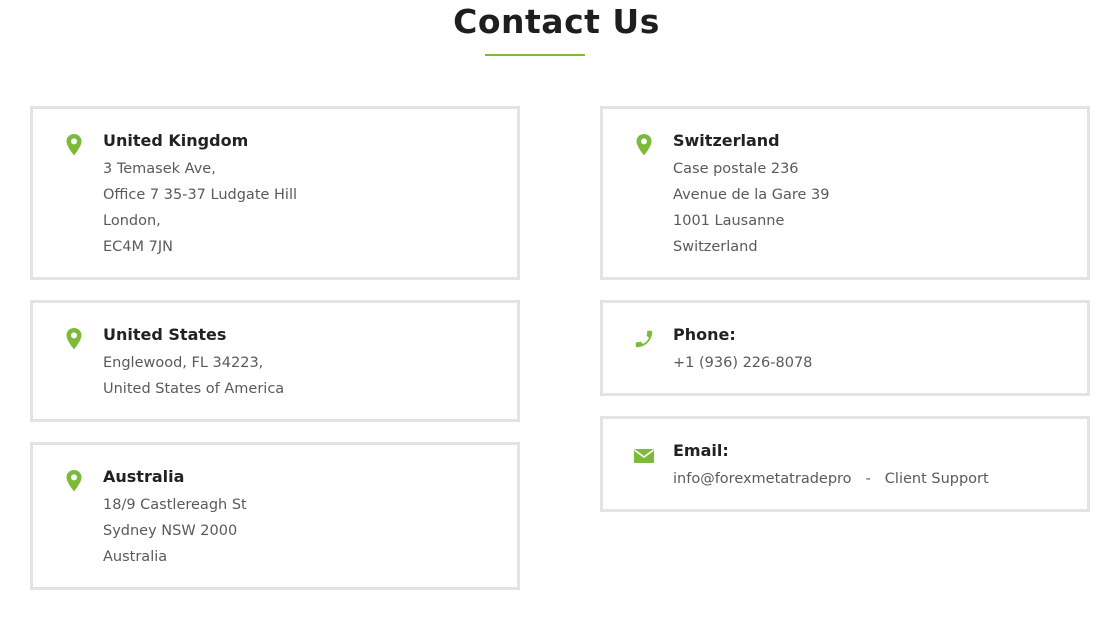 This screenshot has width=1113, height=633. Describe the element at coordinates (132, 221) in the screenshot. I see `address-line: London,` at that location.